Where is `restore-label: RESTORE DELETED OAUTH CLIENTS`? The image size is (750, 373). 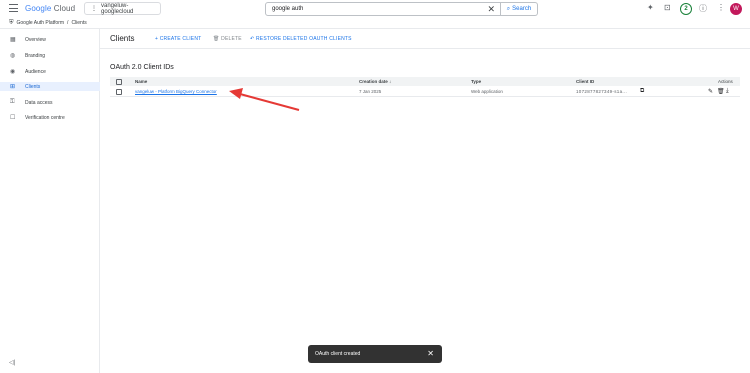 restore-label: RESTORE DELETED OAUTH CLIENTS is located at coordinates (303, 39).